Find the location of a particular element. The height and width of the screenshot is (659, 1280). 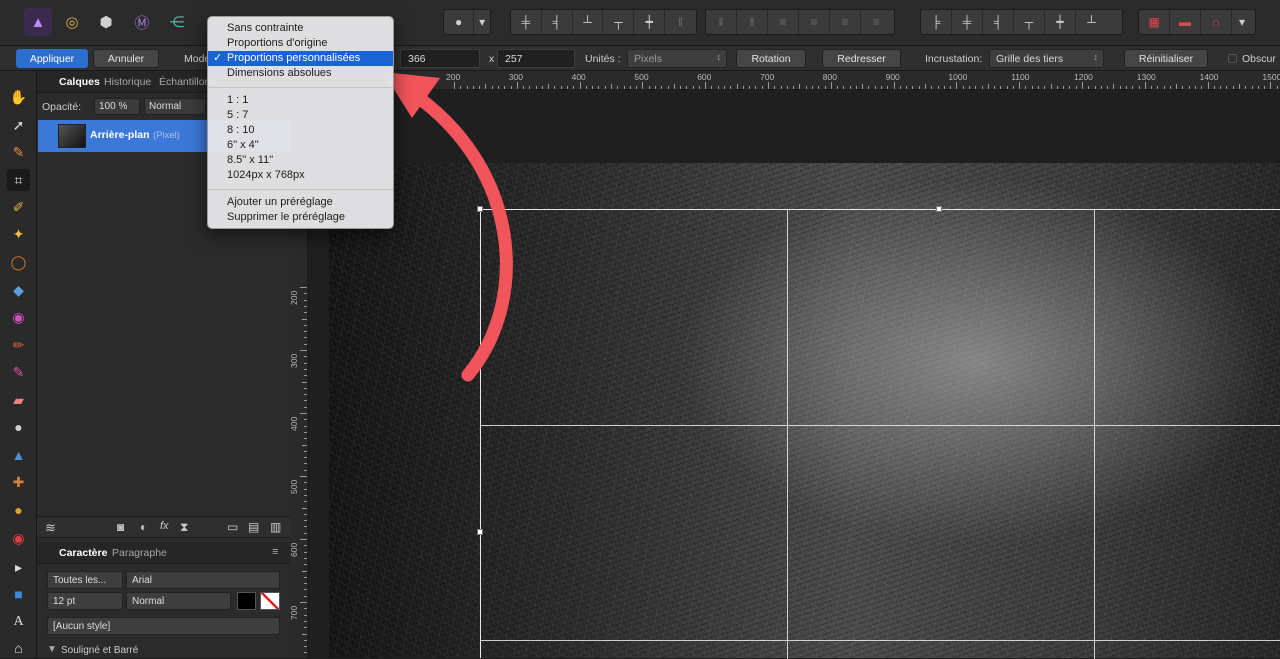

annotation-arrow is located at coordinates (448, 227).